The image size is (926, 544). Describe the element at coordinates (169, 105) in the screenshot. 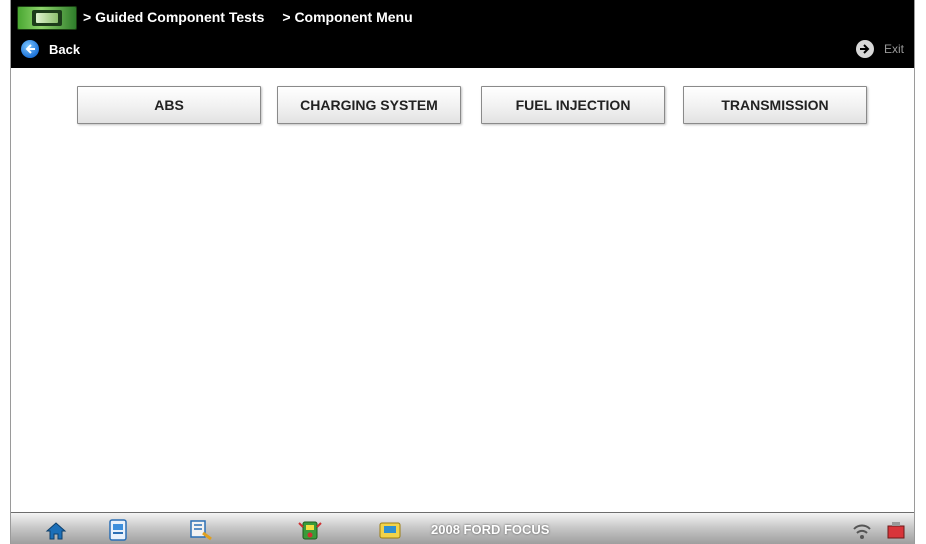

I see `menu-button-abs: ABS` at that location.